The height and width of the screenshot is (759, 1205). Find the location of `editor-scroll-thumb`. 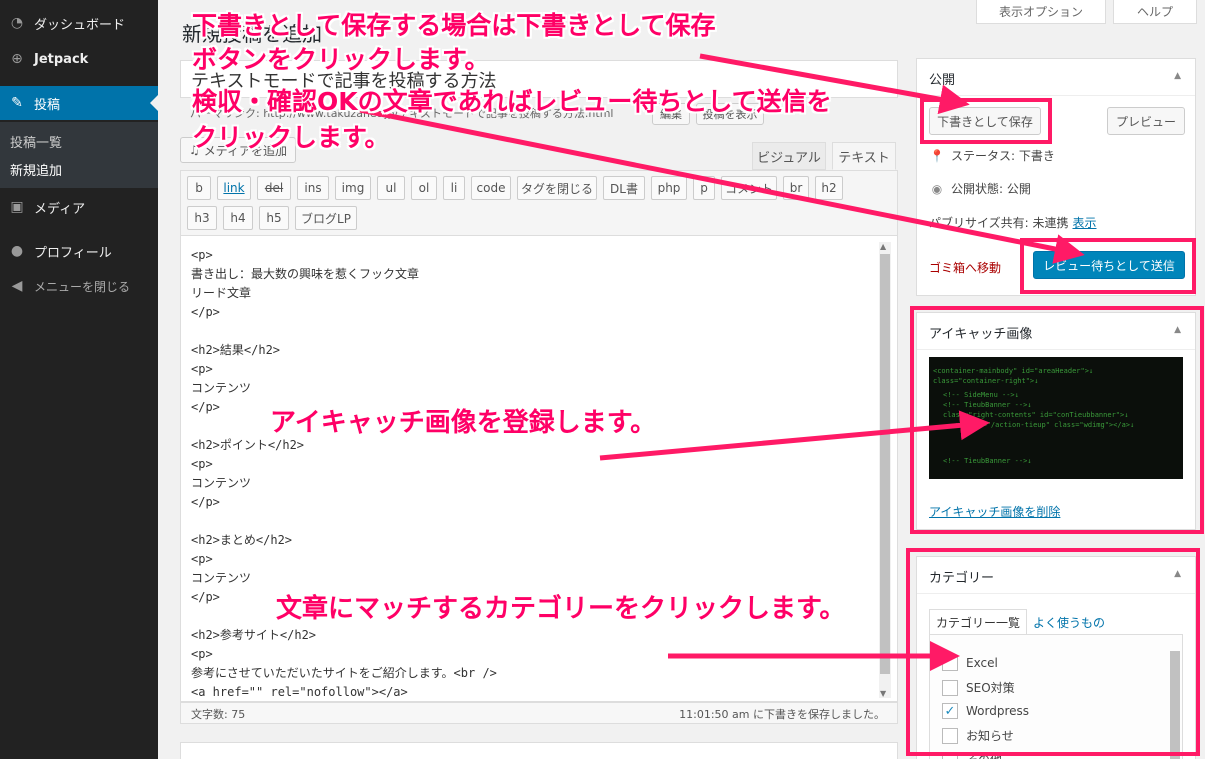

editor-scroll-thumb is located at coordinates (885, 464).